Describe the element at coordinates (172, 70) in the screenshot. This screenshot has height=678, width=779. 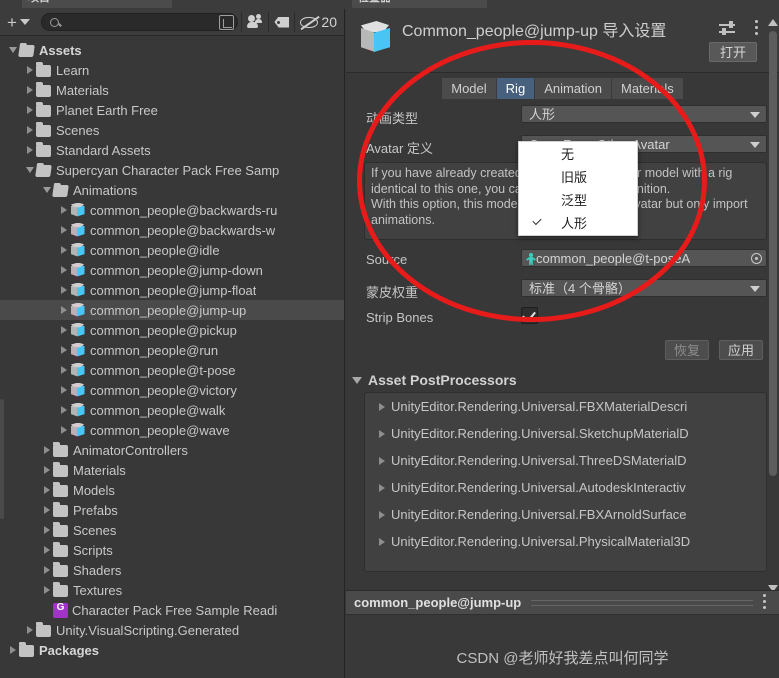
I see `tree-row: Learn` at that location.